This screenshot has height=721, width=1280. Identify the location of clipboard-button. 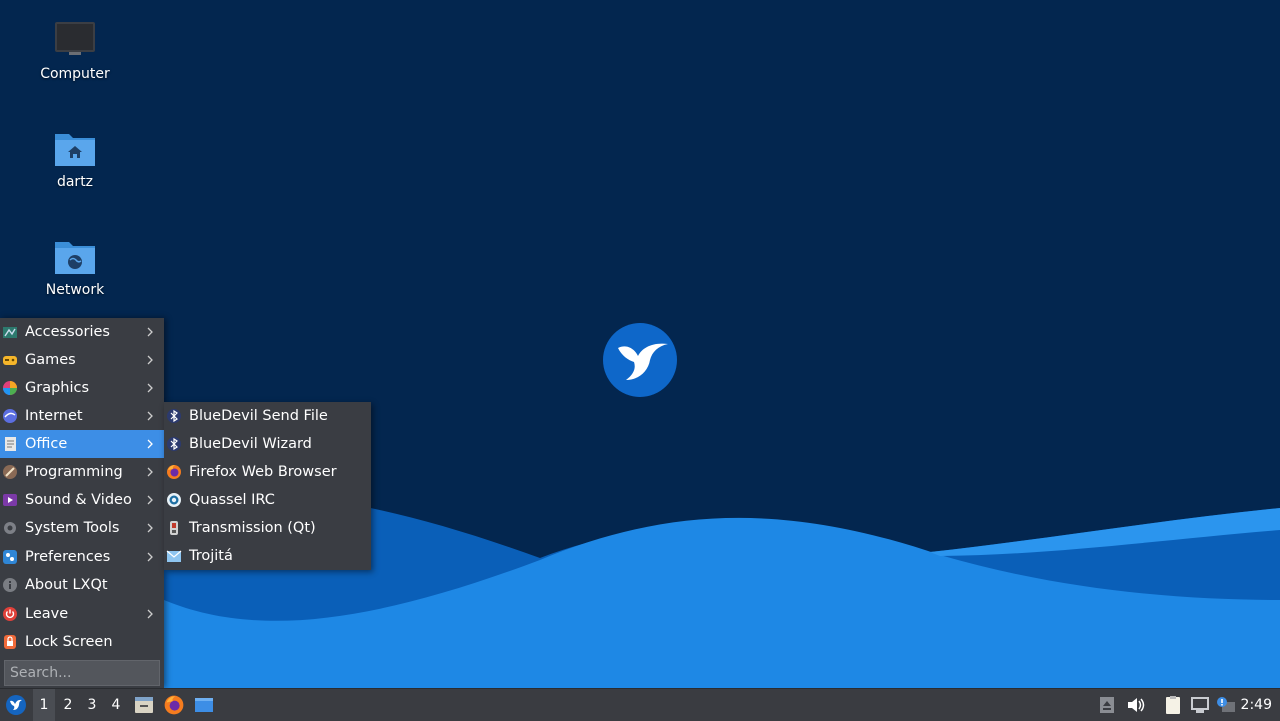
(1173, 705).